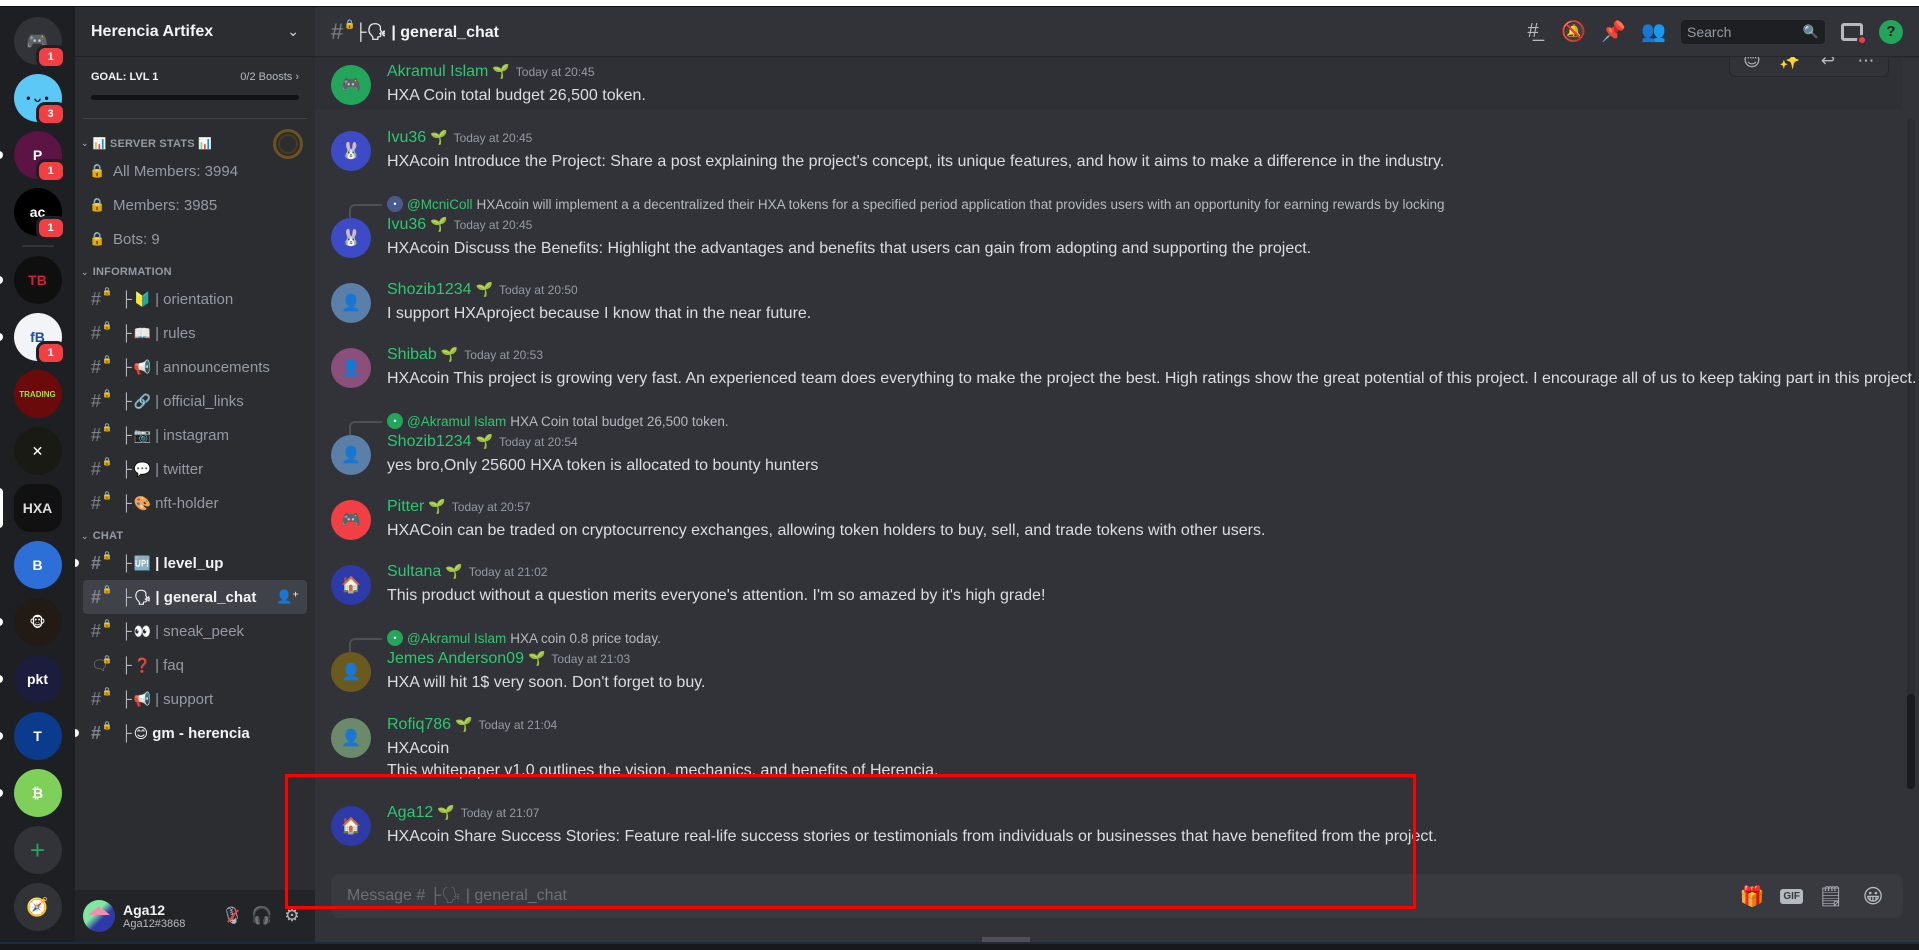 Image resolution: width=1919 pixels, height=950 pixels. I want to click on sticker-icon: 🗒, so click(1831, 896).